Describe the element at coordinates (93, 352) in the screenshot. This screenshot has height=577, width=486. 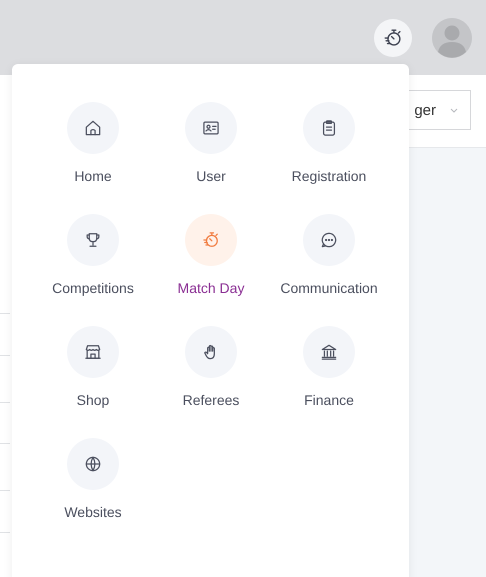
I see `storefront-icon` at that location.